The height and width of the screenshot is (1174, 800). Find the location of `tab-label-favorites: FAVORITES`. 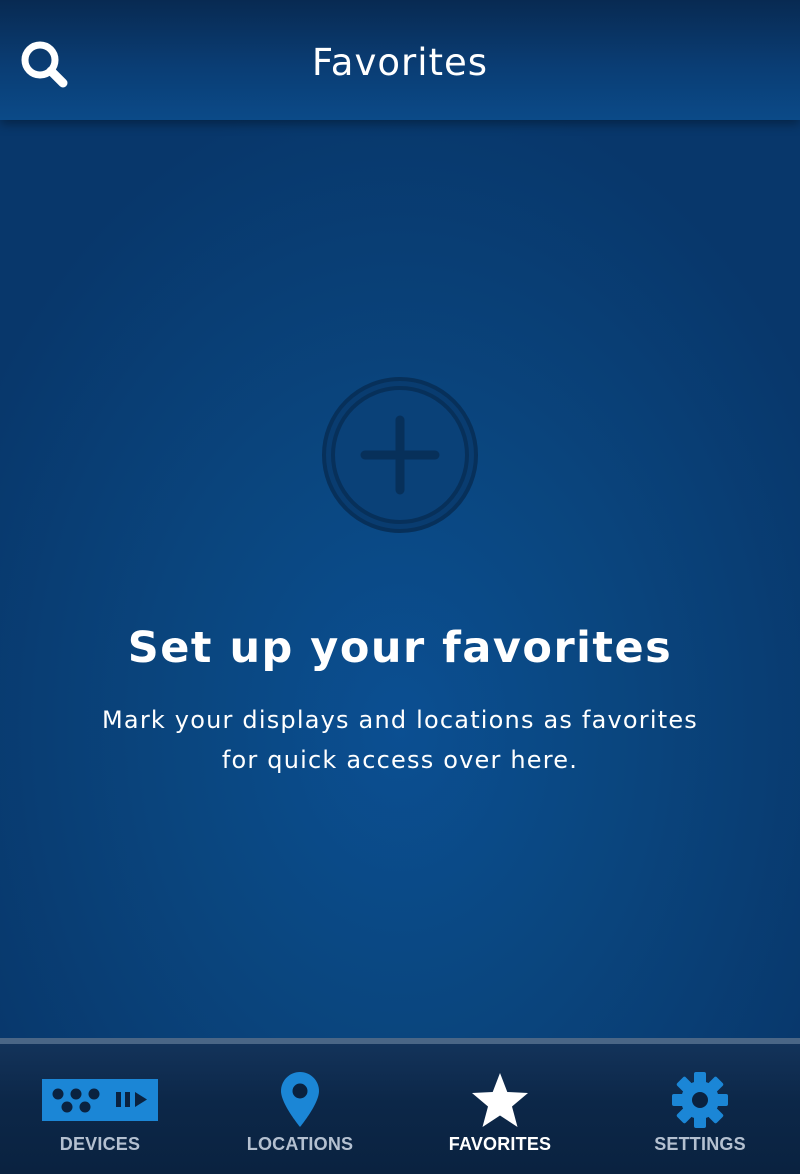

tab-label-favorites: FAVORITES is located at coordinates (500, 1144).